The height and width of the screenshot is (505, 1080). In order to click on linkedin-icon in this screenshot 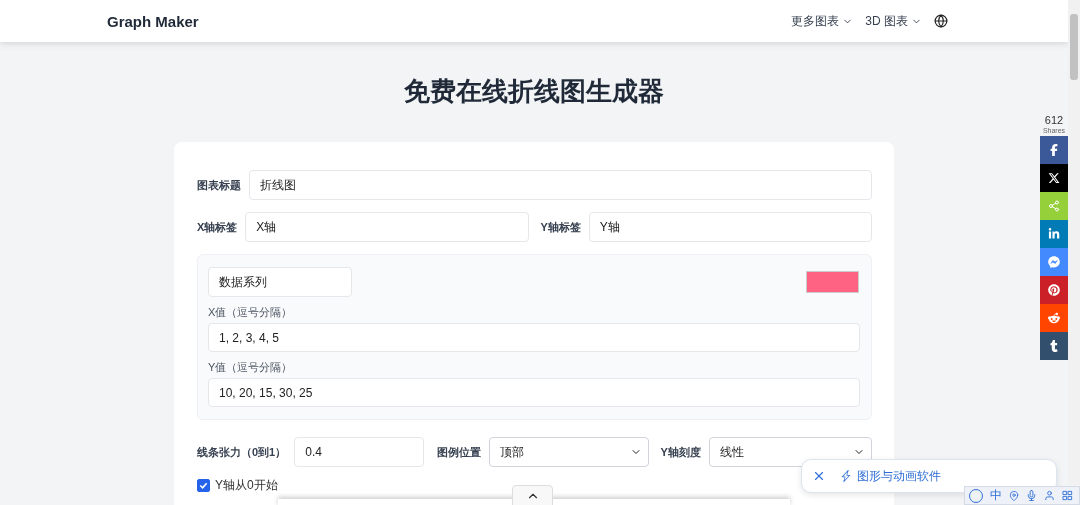, I will do `click(1054, 234)`.